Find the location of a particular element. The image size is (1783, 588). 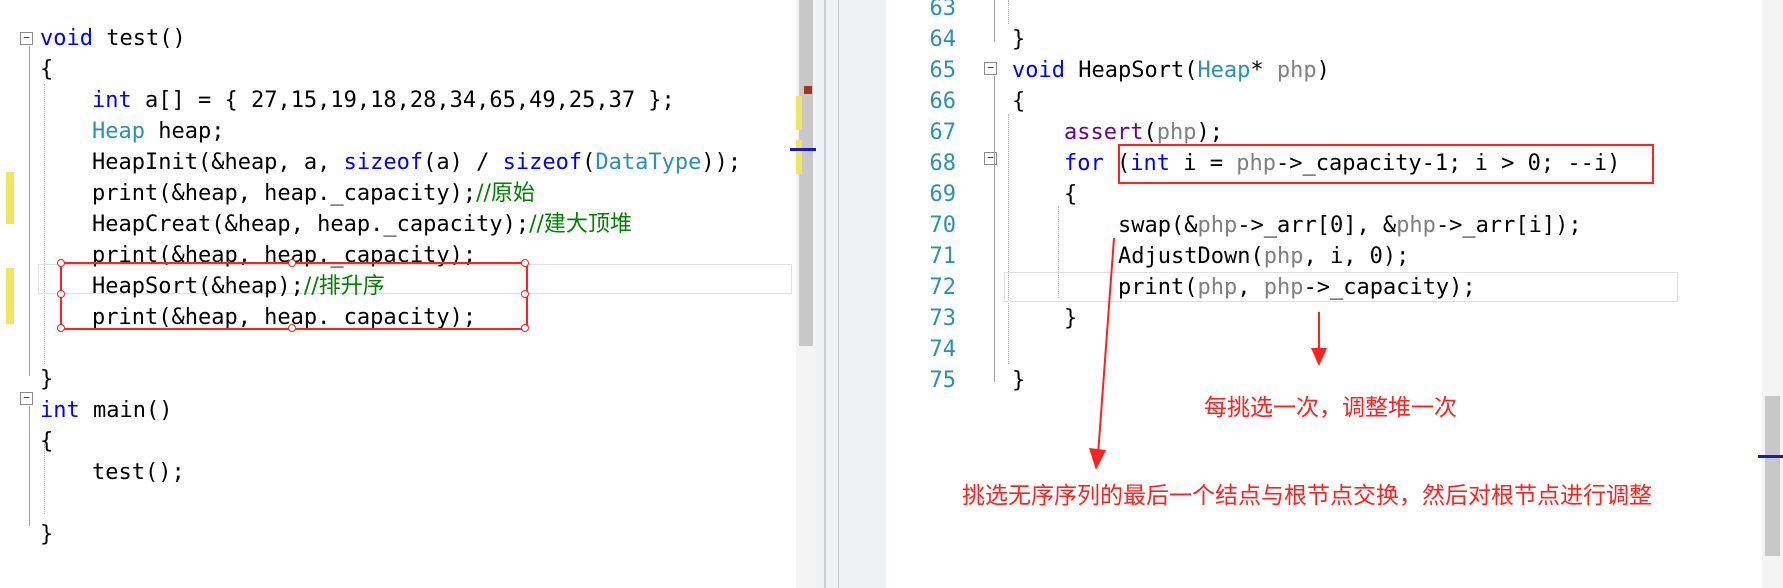

code-line: print(&heap, heap._capacity);//原始 is located at coordinates (313, 194).